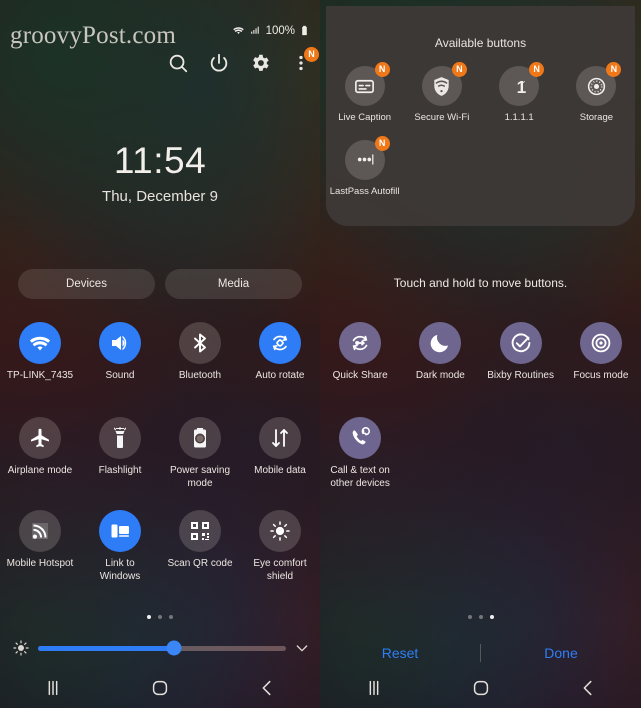  I want to click on quick-share-icon, so click(360, 343).